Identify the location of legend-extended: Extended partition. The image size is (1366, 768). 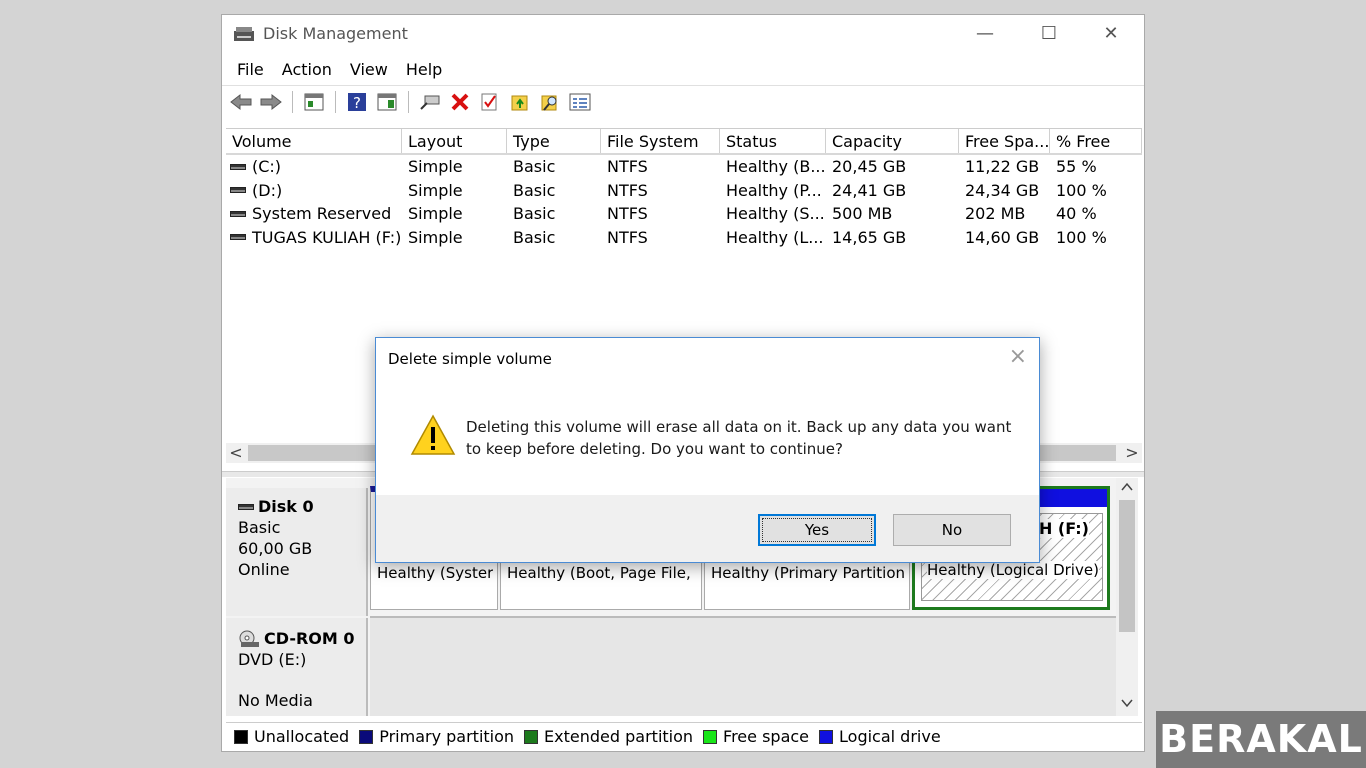
(608, 736).